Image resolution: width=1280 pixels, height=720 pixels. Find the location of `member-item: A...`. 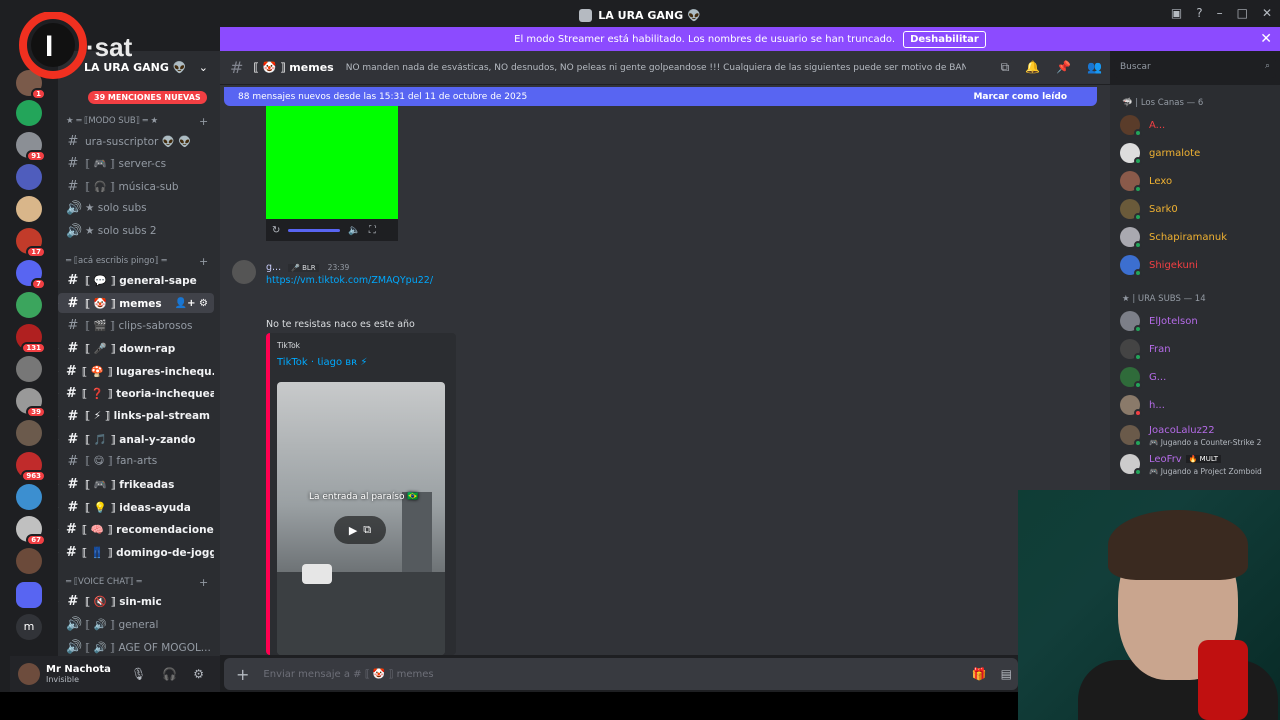

member-item: A... is located at coordinates (1142, 125).